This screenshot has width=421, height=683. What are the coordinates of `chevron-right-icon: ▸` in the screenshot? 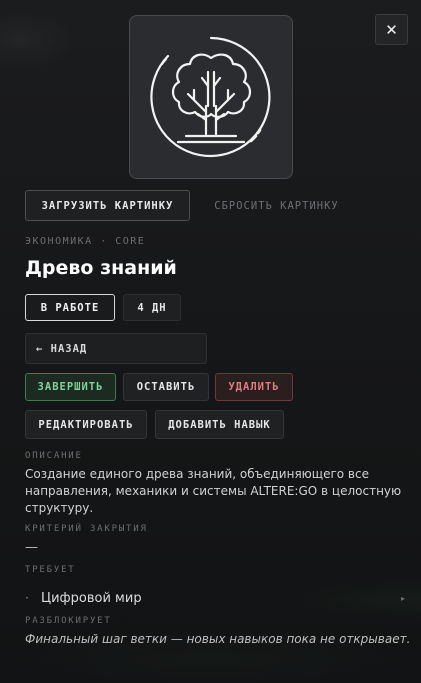 It's located at (402, 598).